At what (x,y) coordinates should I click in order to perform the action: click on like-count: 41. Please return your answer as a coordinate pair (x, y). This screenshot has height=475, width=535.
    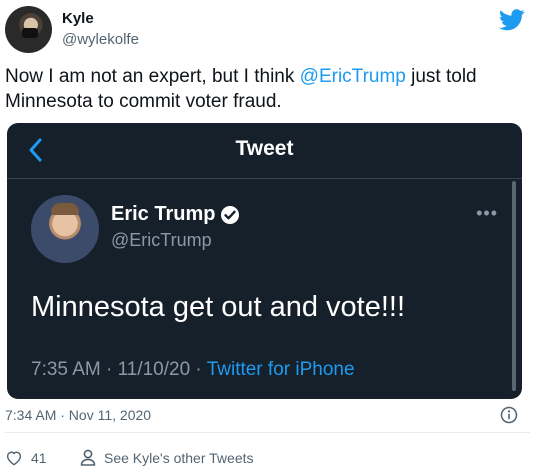
    Looking at the image, I should click on (39, 457).